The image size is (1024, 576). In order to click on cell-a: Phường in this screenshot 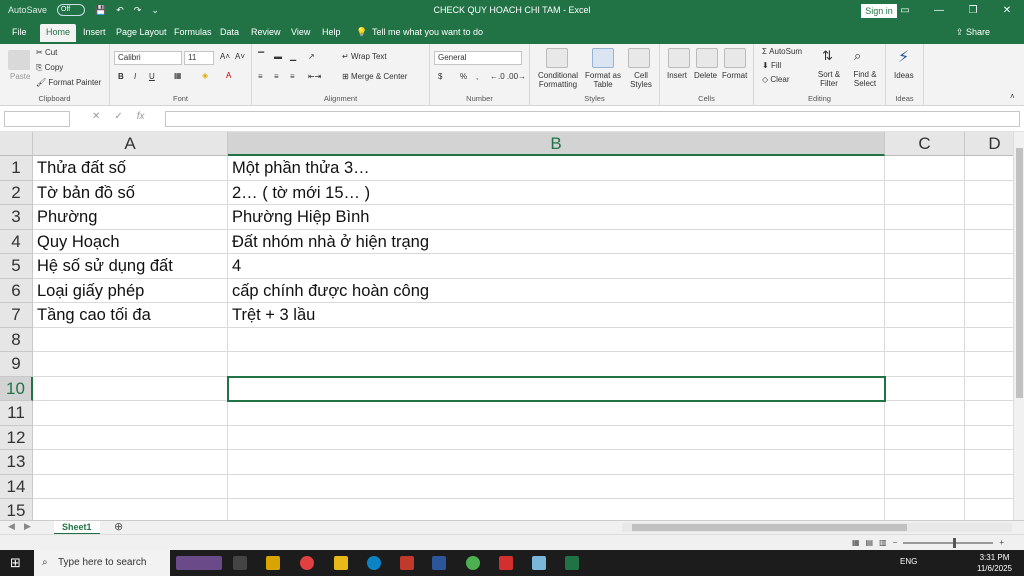, I will do `click(130, 217)`.